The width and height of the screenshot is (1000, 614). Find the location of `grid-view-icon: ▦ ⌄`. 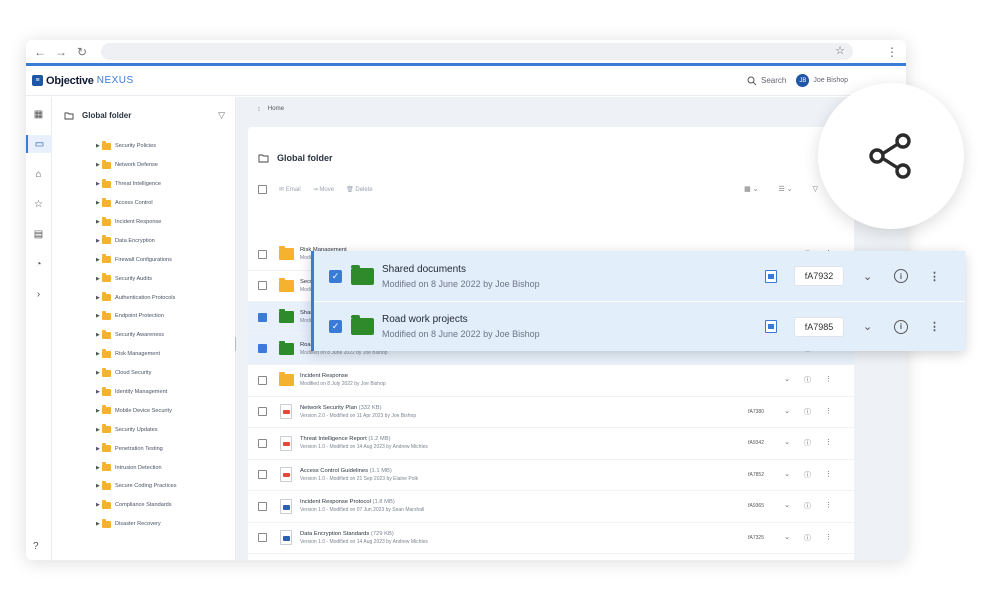

grid-view-icon: ▦ ⌄ is located at coordinates (751, 189).